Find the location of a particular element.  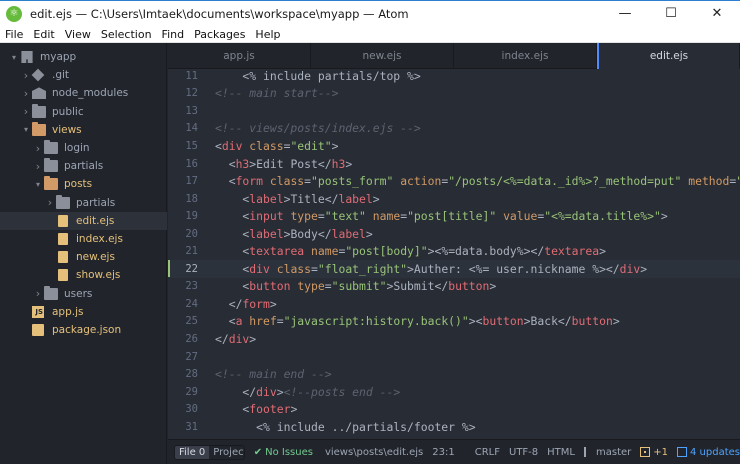

tree-item: › login is located at coordinates (83, 148).